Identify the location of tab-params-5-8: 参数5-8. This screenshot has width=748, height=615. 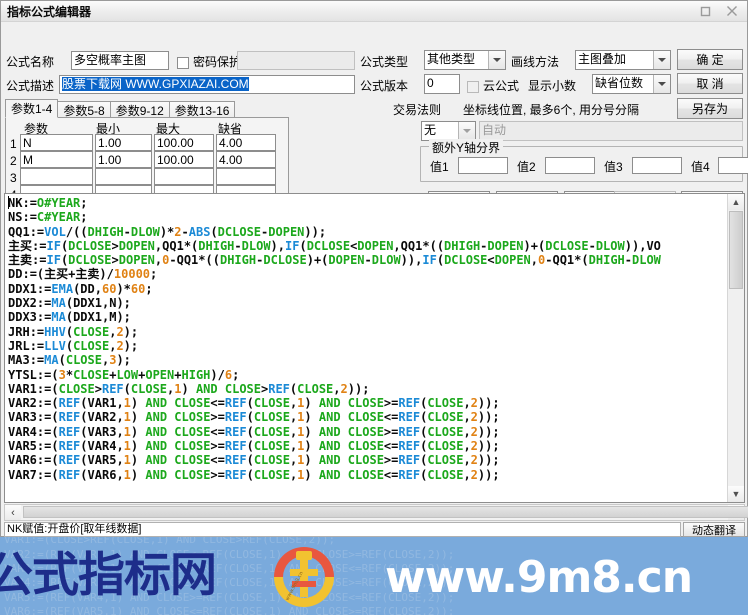
(84, 109).